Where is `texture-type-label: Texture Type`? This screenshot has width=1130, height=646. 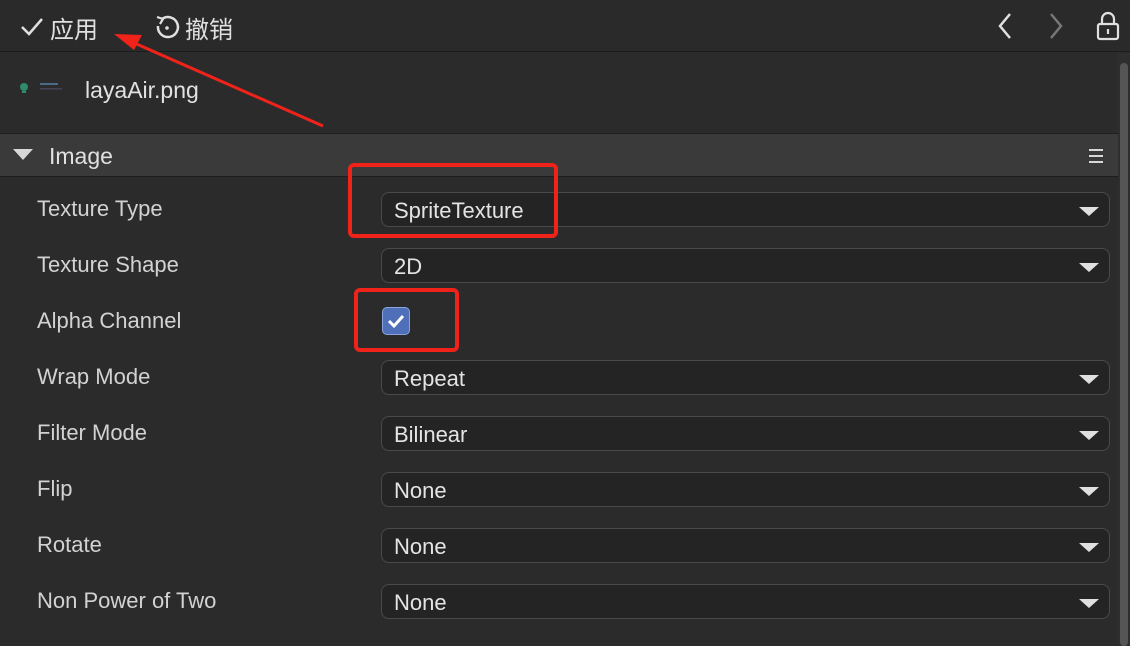
texture-type-label: Texture Type is located at coordinates (100, 208).